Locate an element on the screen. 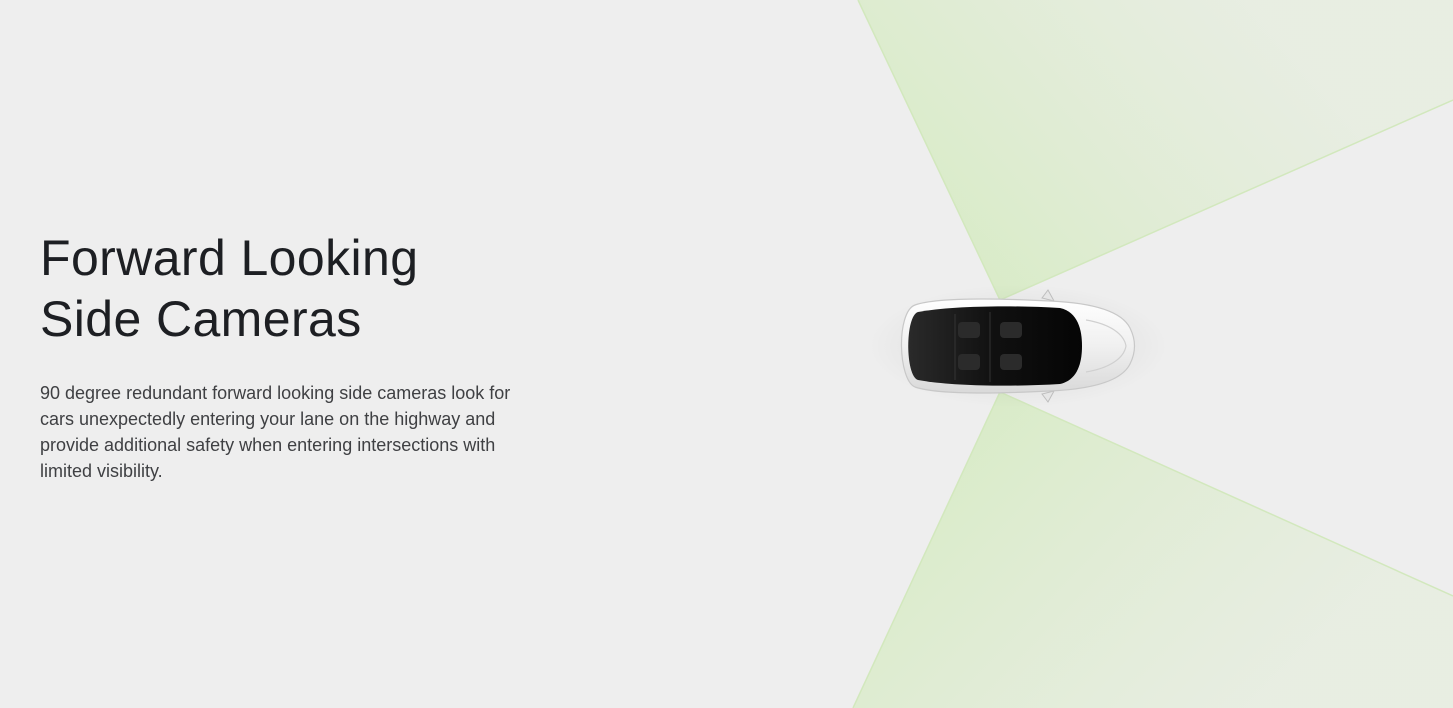  feature-title-line-2: Side Cameras is located at coordinates (201, 319).